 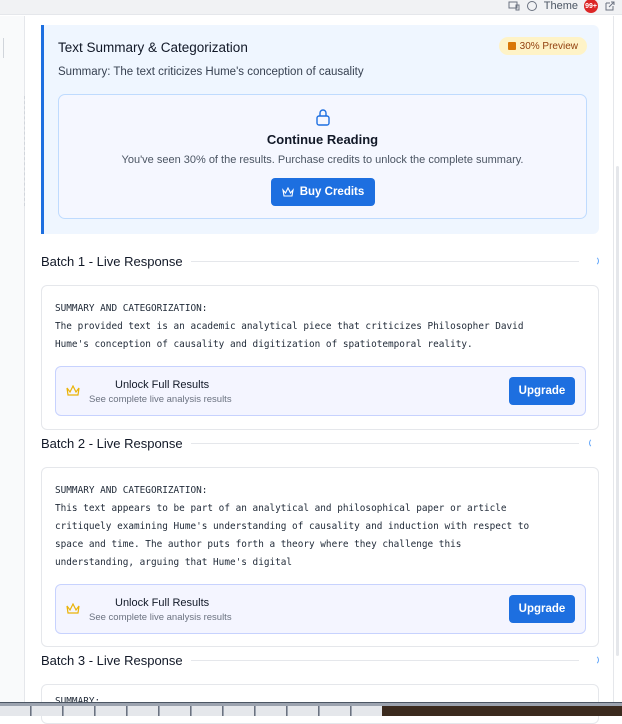 I want to click on theme-label: Theme, so click(x=561, y=6).